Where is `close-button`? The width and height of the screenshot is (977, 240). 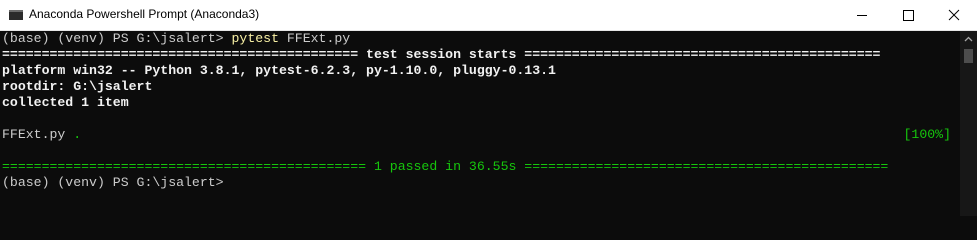 close-button is located at coordinates (954, 15).